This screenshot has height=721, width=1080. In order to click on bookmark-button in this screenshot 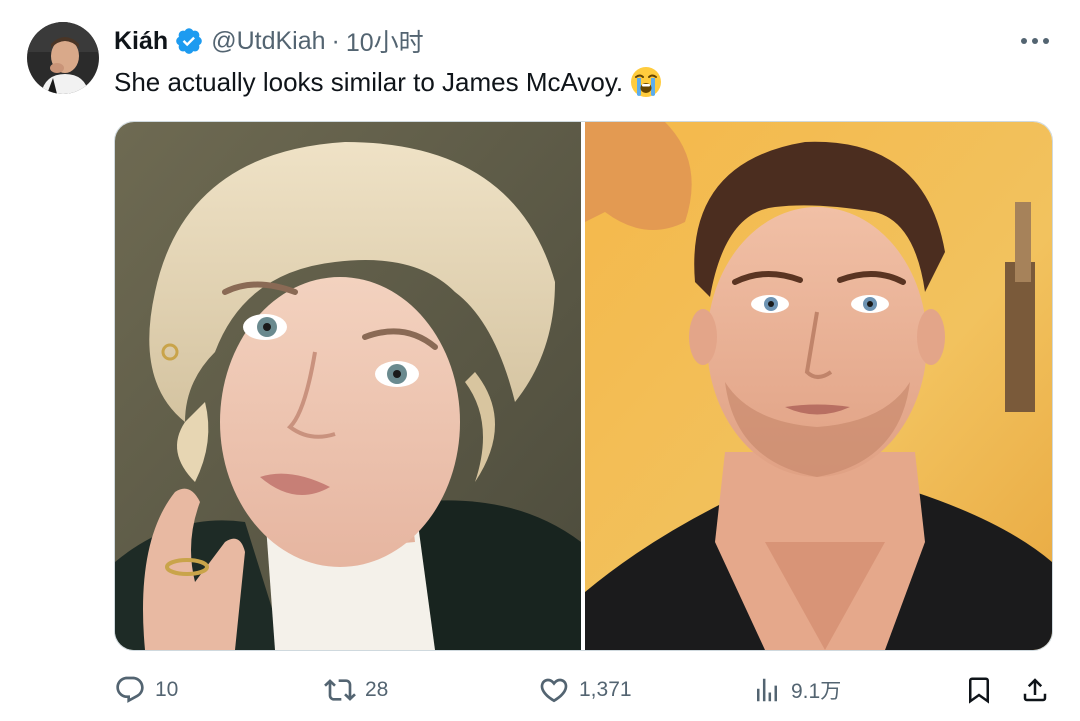, I will do `click(979, 690)`.